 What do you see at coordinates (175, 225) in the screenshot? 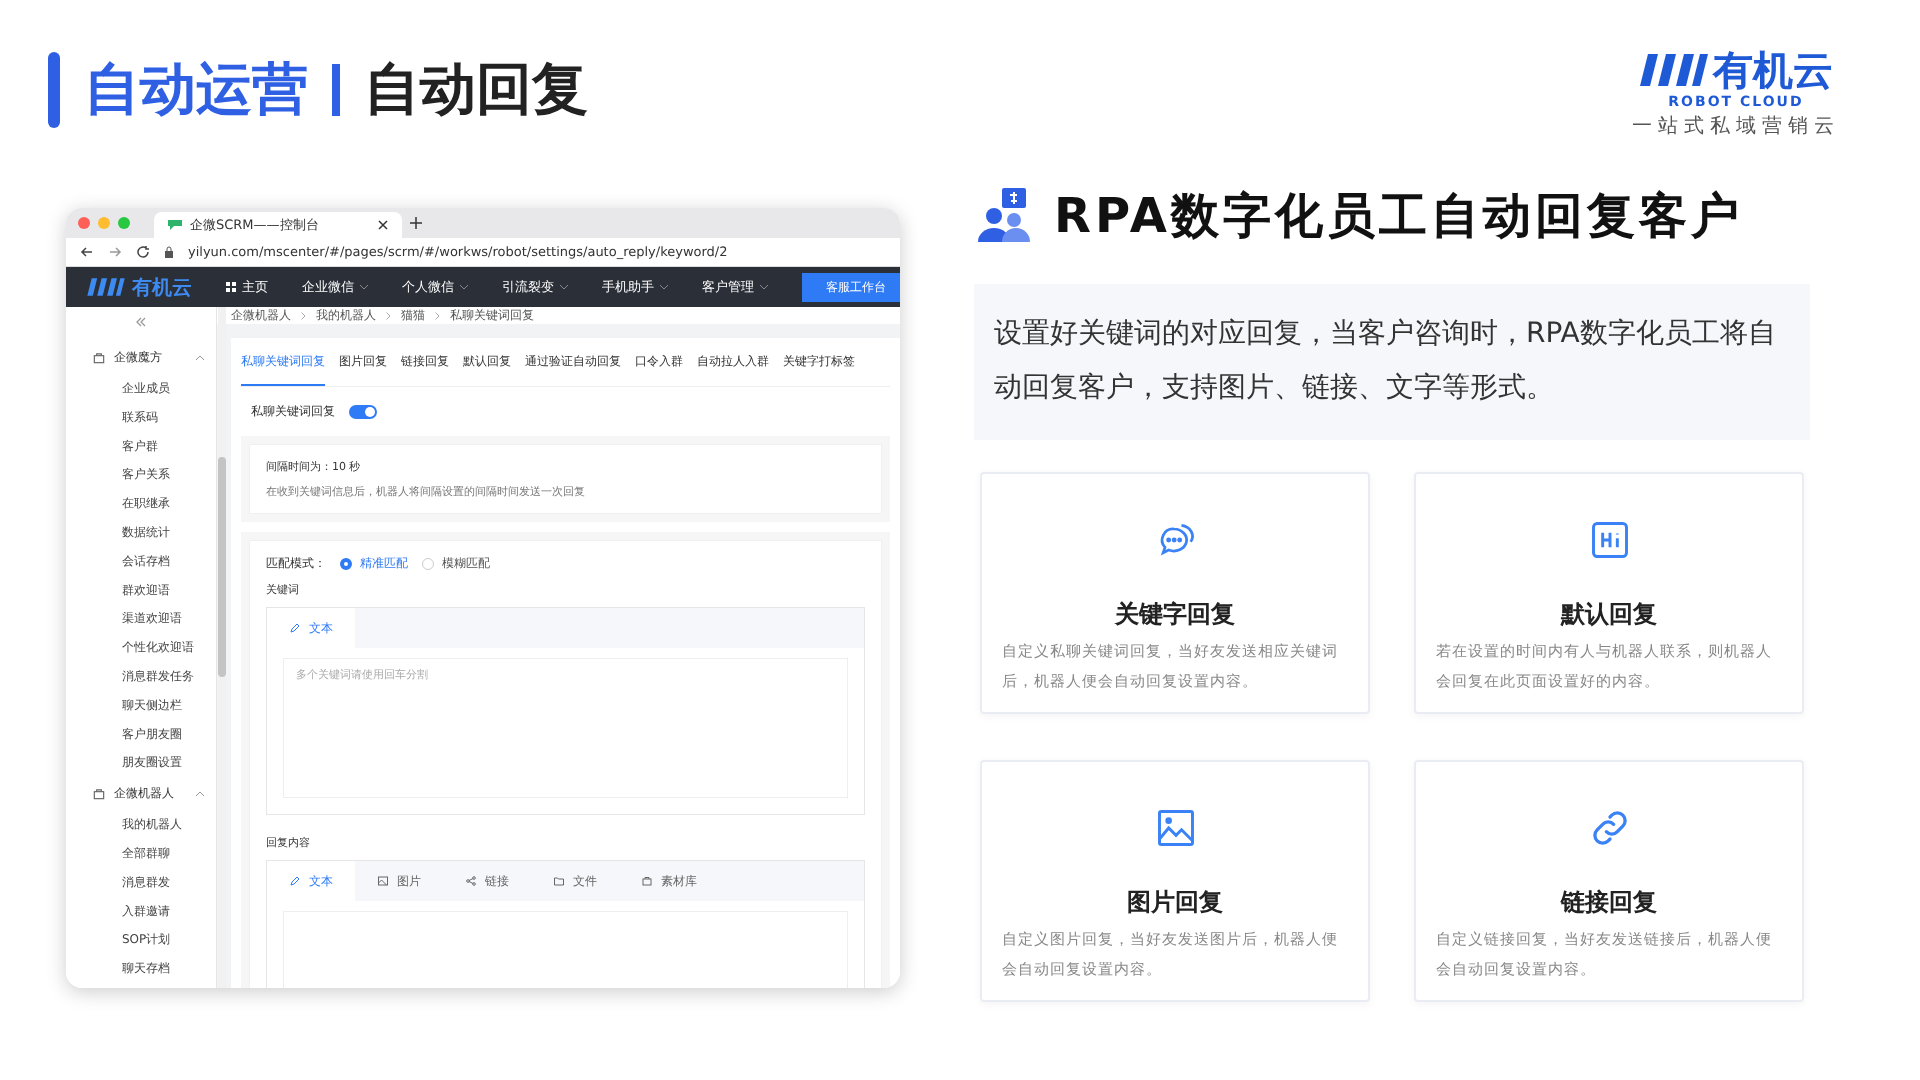
I see `favicon-icon` at bounding box center [175, 225].